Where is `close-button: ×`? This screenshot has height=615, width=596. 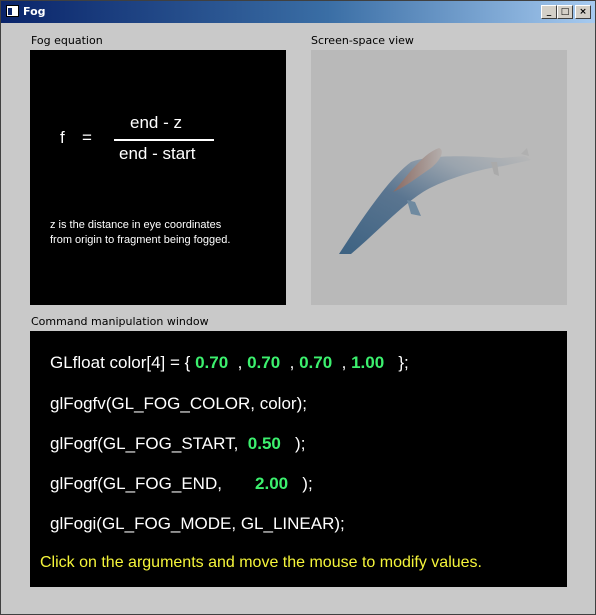 close-button: × is located at coordinates (583, 12).